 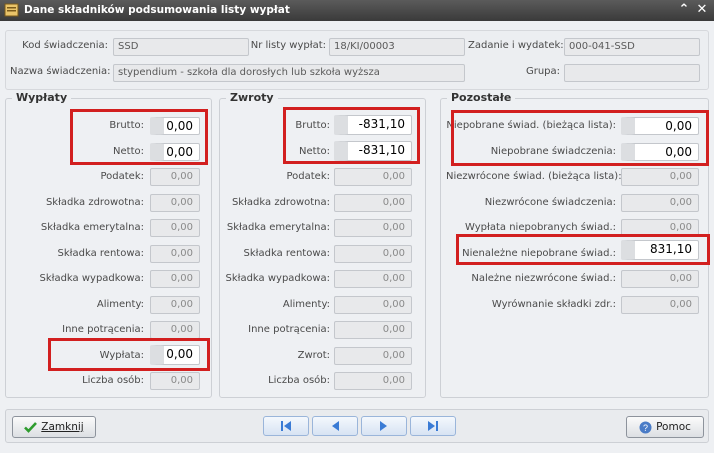 What do you see at coordinates (373, 228) in the screenshot?
I see `zwroty-skladka-emerytalna-field: 0,00` at bounding box center [373, 228].